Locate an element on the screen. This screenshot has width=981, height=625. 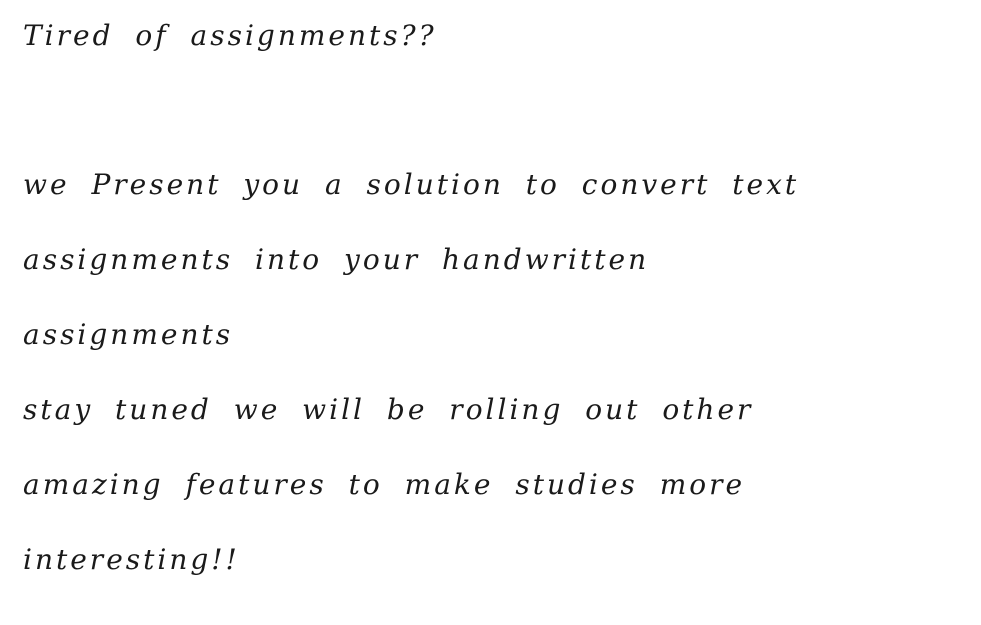
text-line: stay tuned we will be rolling out other is located at coordinates (388, 409).